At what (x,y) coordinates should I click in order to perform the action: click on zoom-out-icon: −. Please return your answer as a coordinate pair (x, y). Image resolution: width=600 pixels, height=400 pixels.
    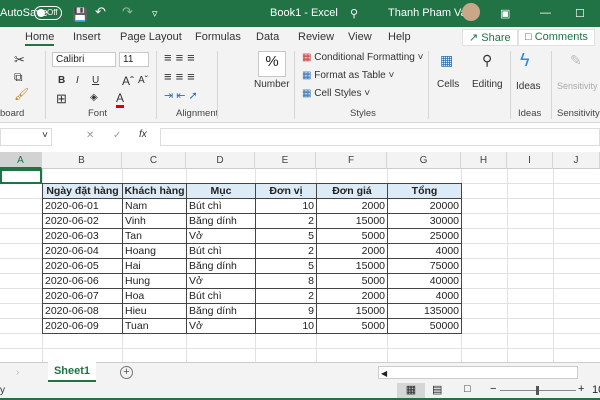
    Looking at the image, I should click on (493, 389).